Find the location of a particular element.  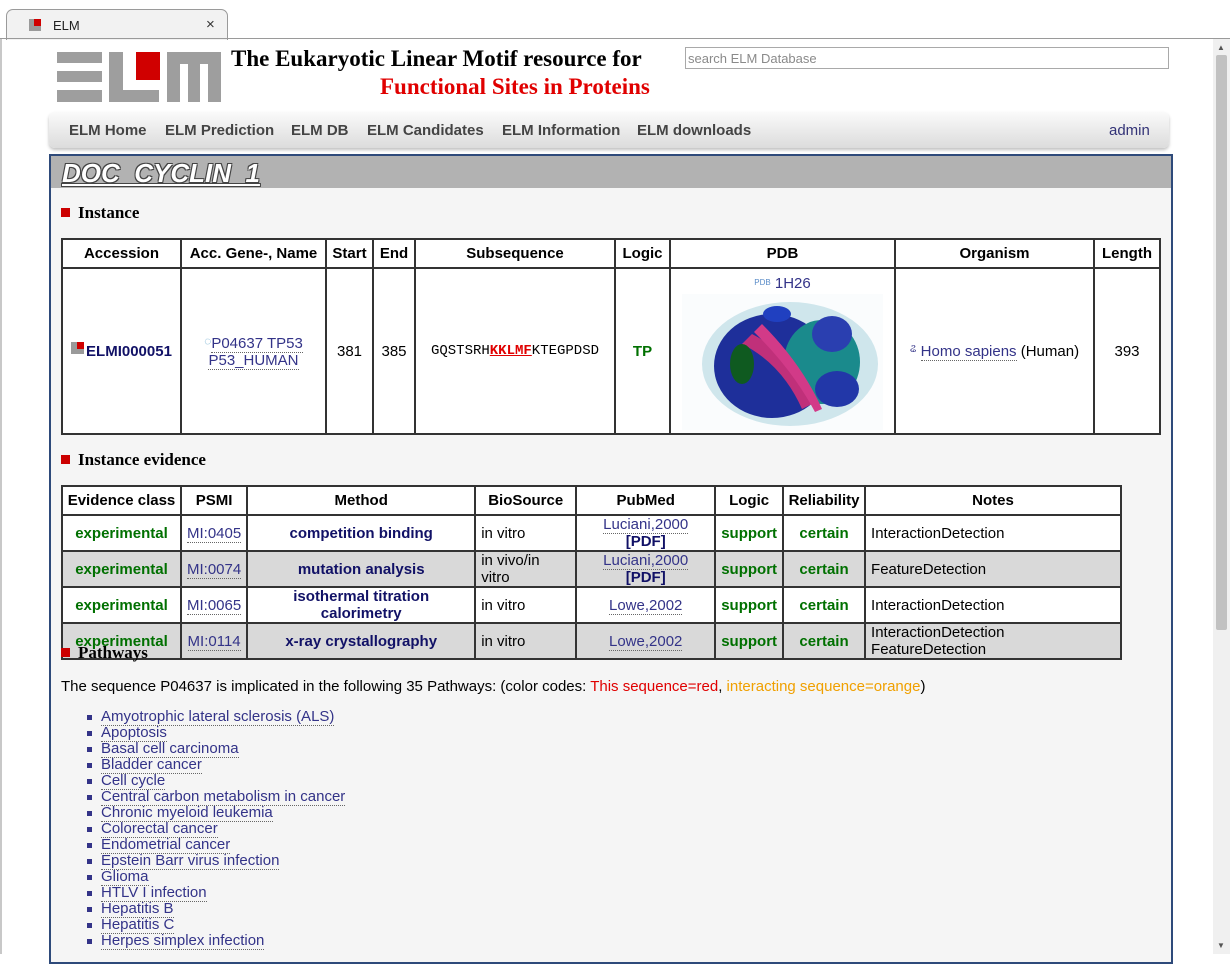

list-item: Cell cycle is located at coordinates (215, 781).